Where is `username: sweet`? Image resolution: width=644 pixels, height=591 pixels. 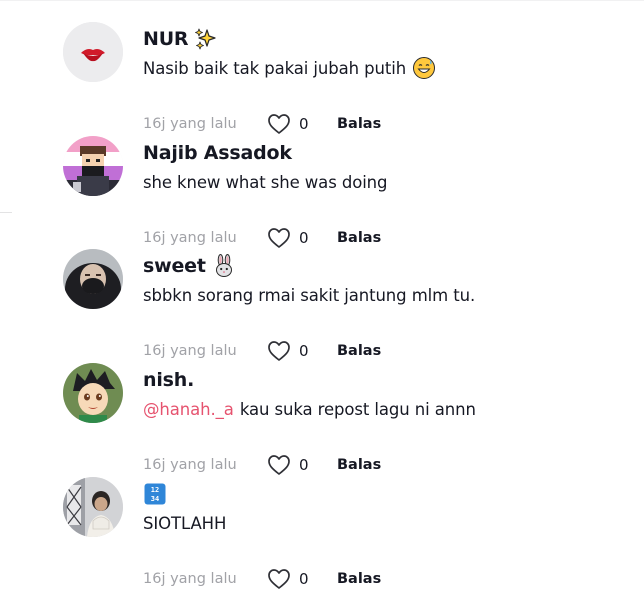
username: sweet is located at coordinates (174, 266).